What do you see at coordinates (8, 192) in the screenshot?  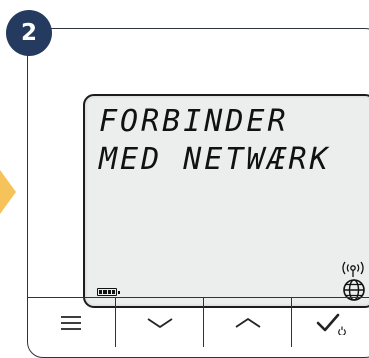 I see `side-arrow` at bounding box center [8, 192].